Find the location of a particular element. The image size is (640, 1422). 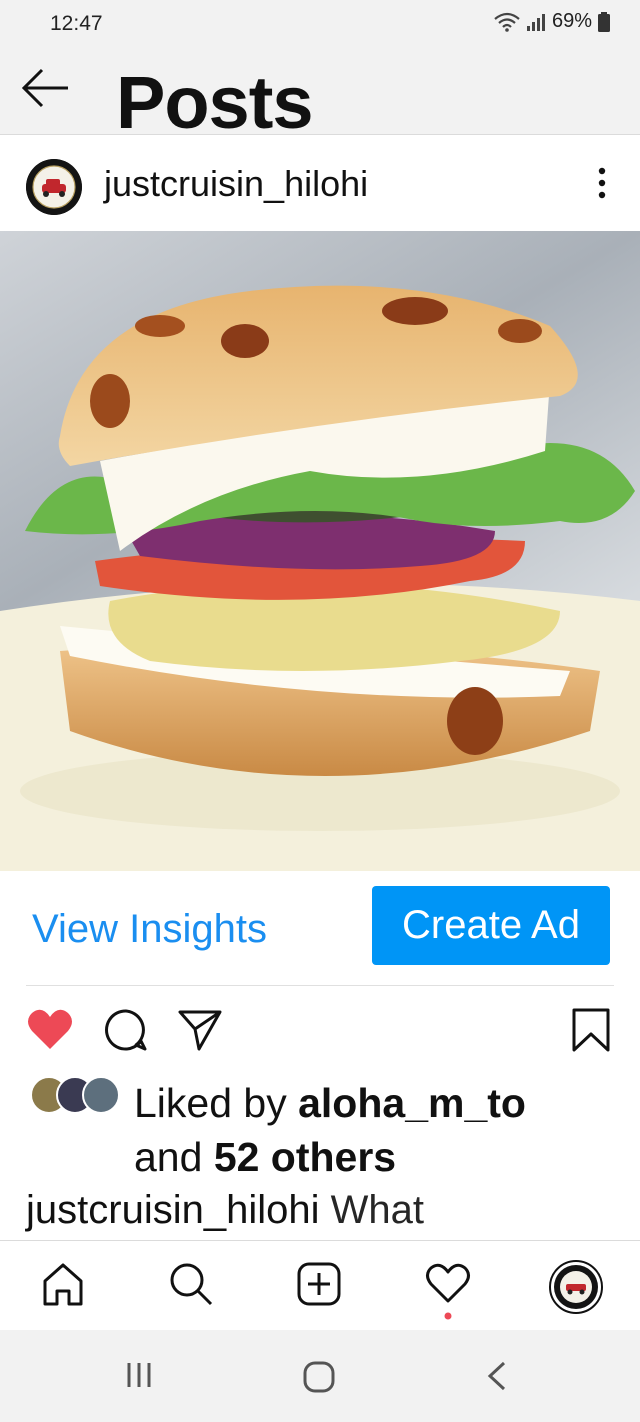

share-send-icon is located at coordinates (200, 1030).